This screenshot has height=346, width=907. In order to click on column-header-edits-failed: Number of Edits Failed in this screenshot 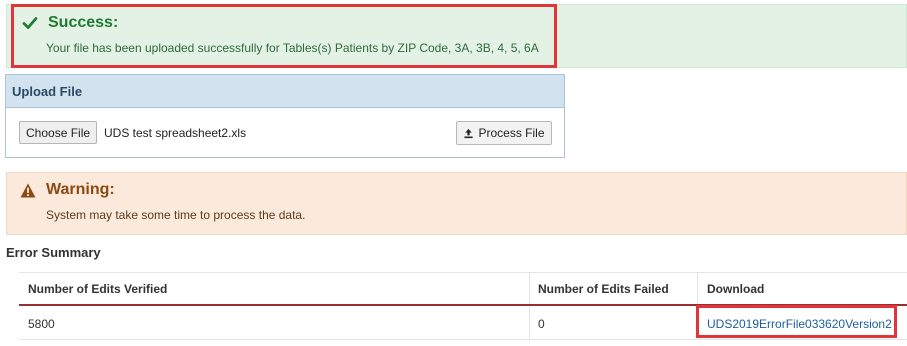, I will do `click(603, 289)`.